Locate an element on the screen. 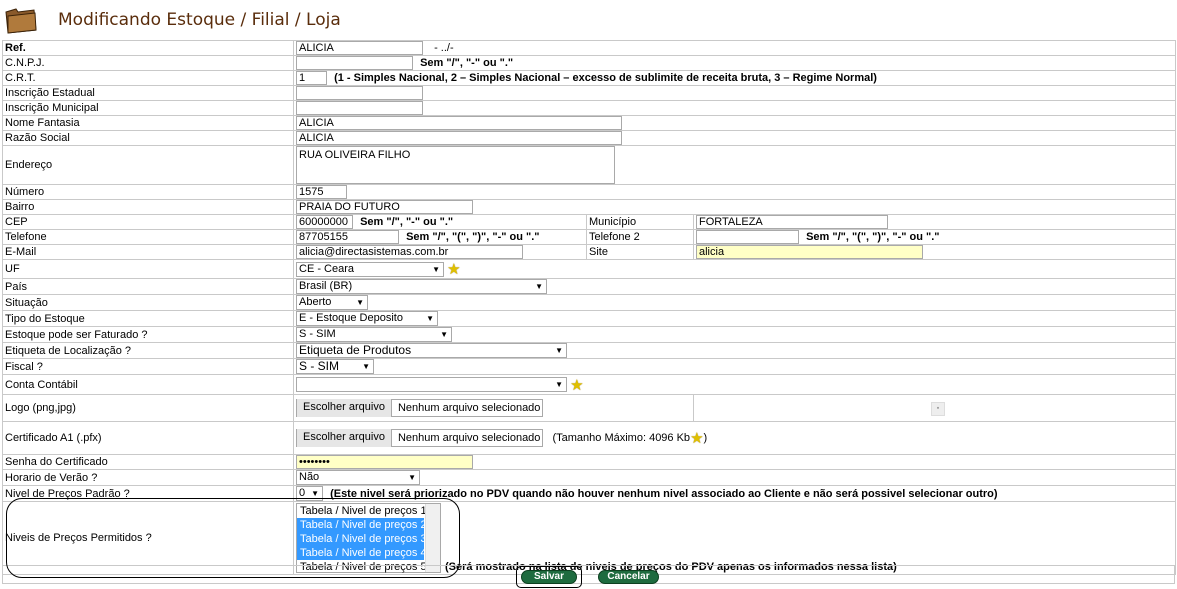 Image resolution: width=1177 pixels, height=589 pixels. etiqueta-value: Etiqueta de Produtos is located at coordinates (355, 350).